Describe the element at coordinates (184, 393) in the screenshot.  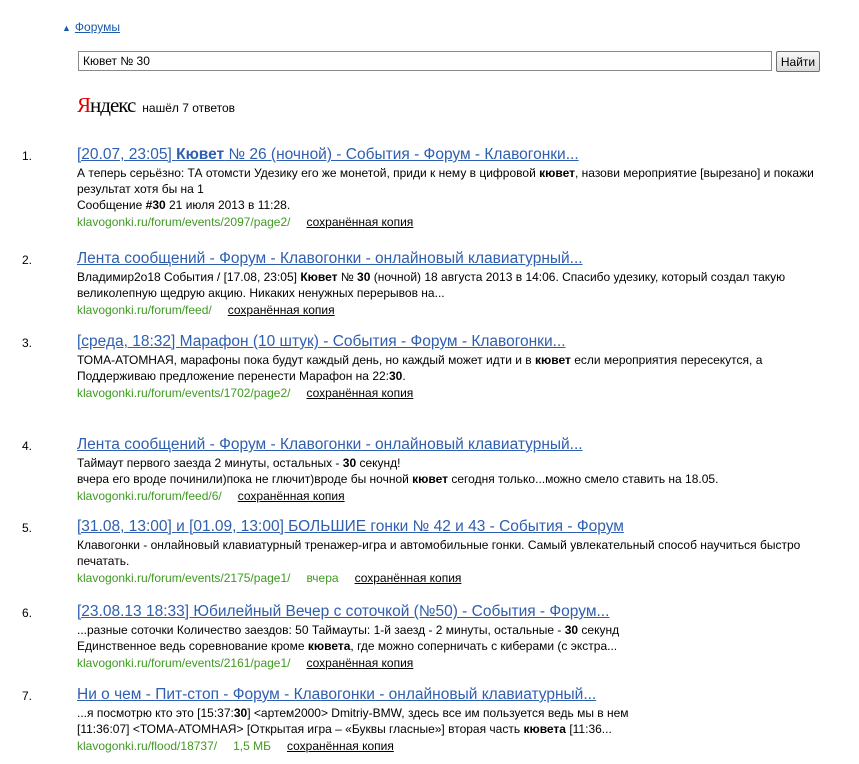
I see `result-url: klavogonki.ru/forum/events/1702/page2/` at that location.